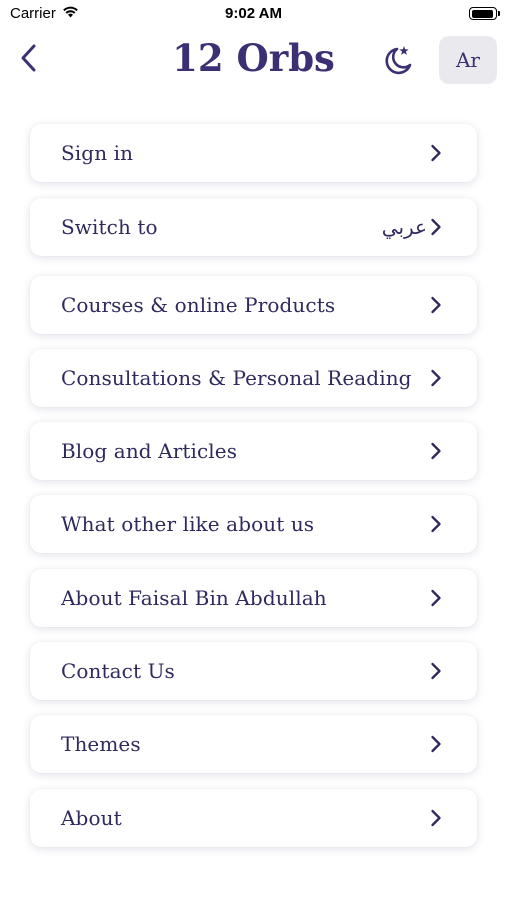 This screenshot has height=900, width=507. I want to click on status-bar: Carrier 9:02 AM, so click(253, 14).